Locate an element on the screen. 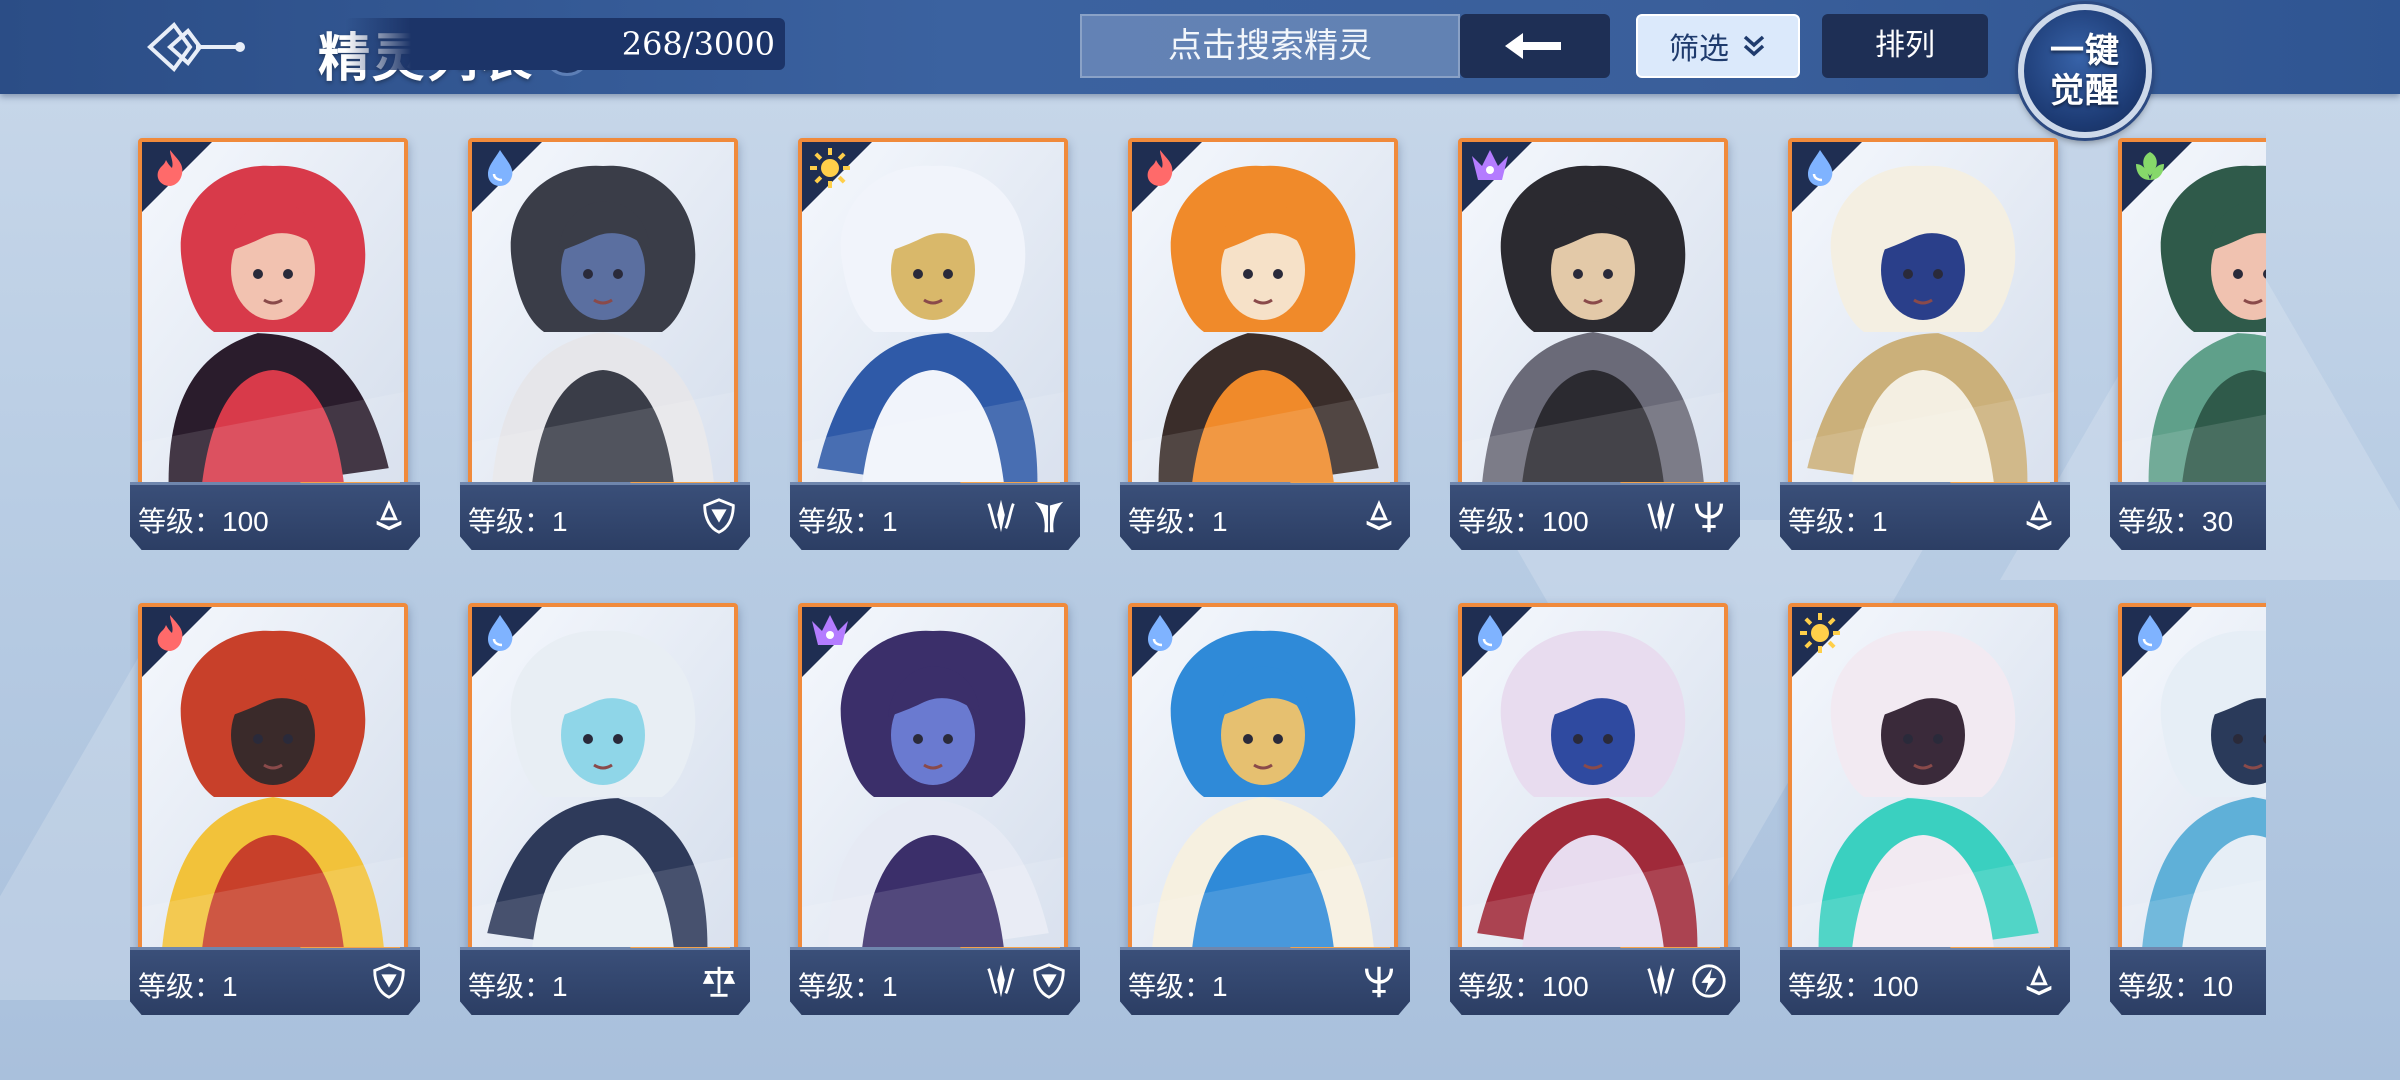 This screenshot has height=1080, width=2400. top-bar: 精灵列表 ? 268/3000 点击搜索精灵 筛选 排列 一键 觉醒 is located at coordinates (1200, 69).